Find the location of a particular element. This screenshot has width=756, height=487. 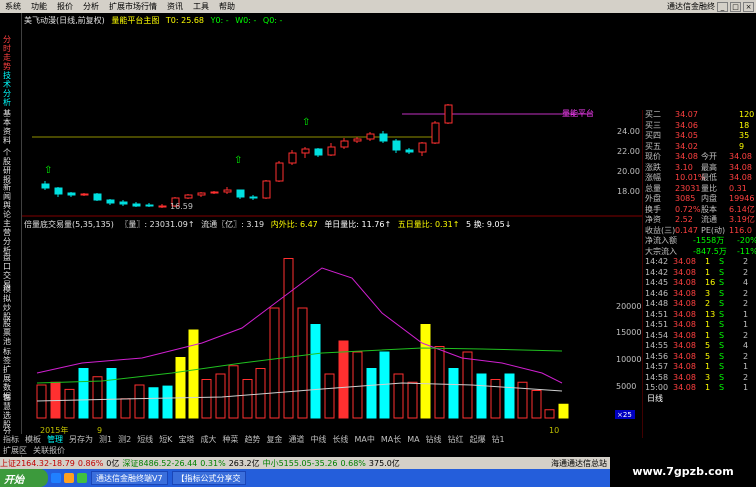

indicator-tab: 中线 is located at coordinates (318, 439).